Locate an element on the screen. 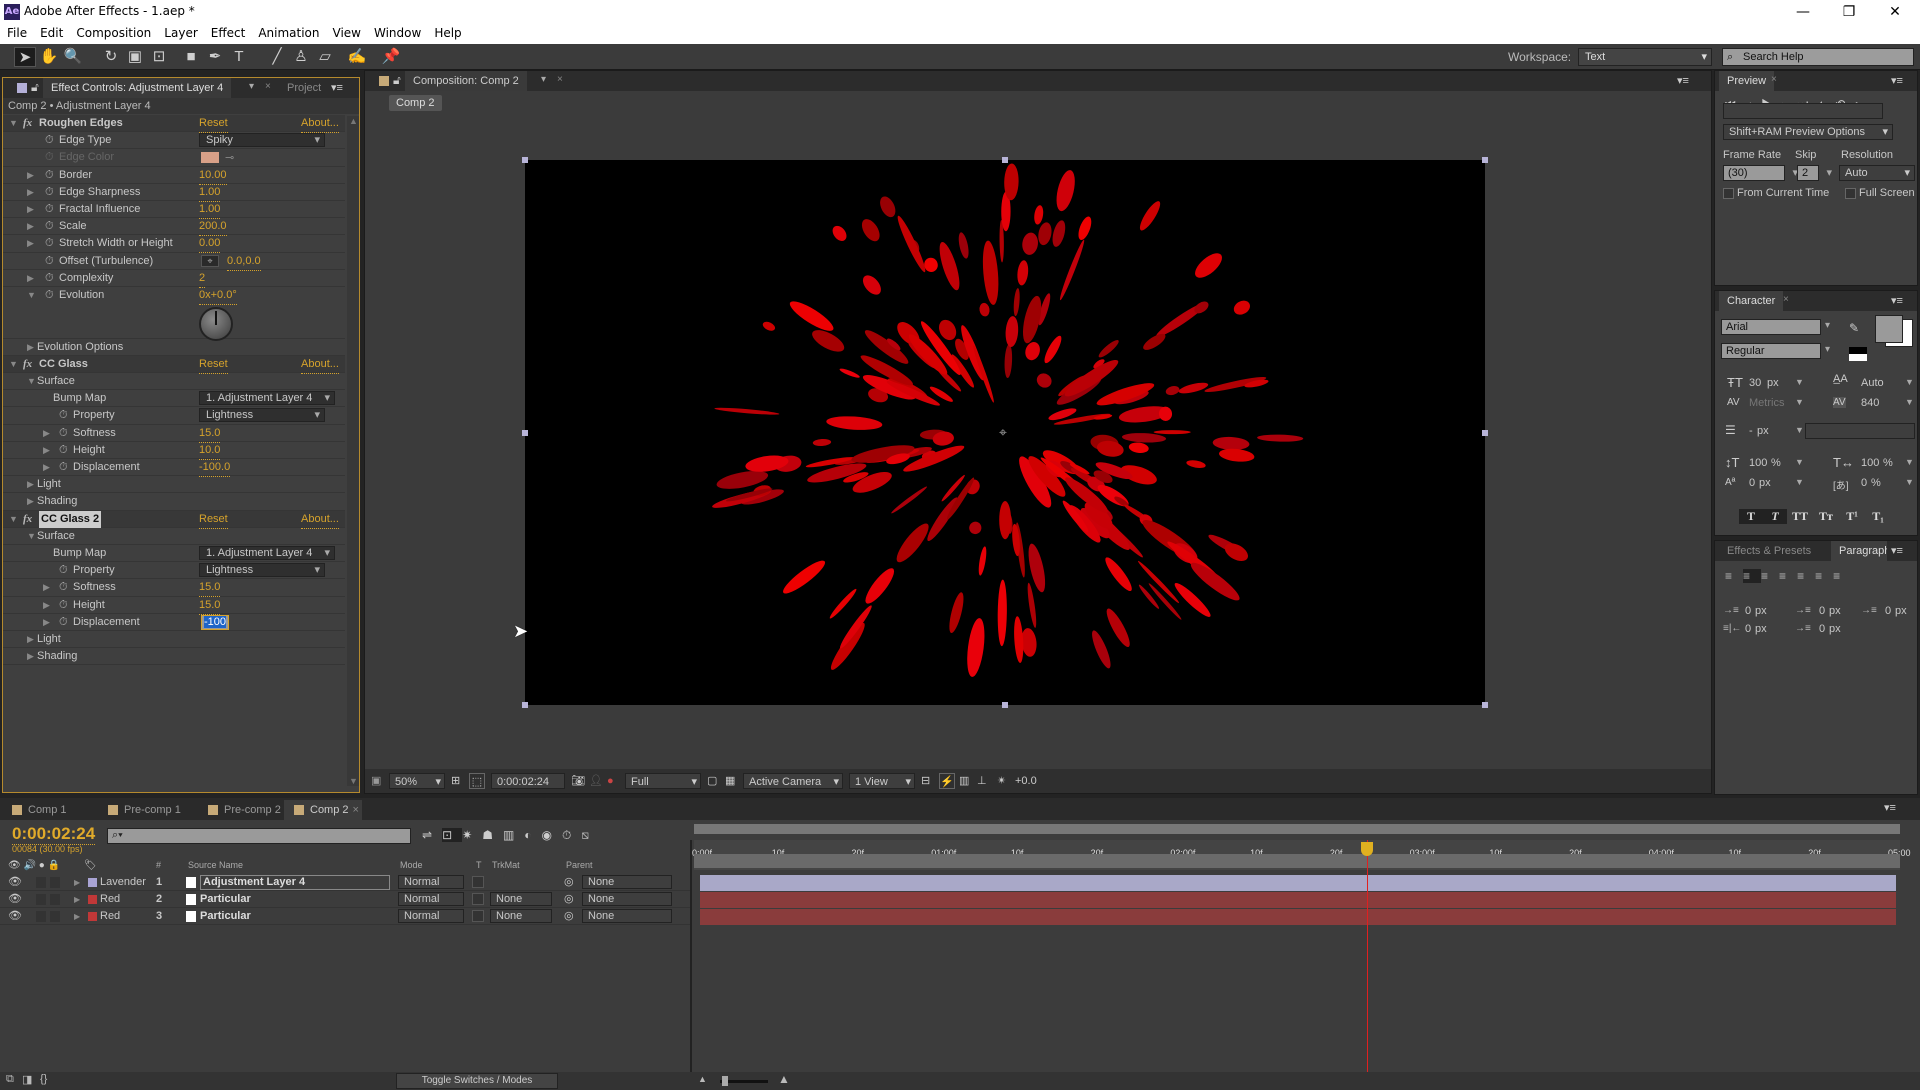 Image resolution: width=1920 pixels, height=1090 pixels. region-of-interest-icon: ⬚ is located at coordinates (477, 781).